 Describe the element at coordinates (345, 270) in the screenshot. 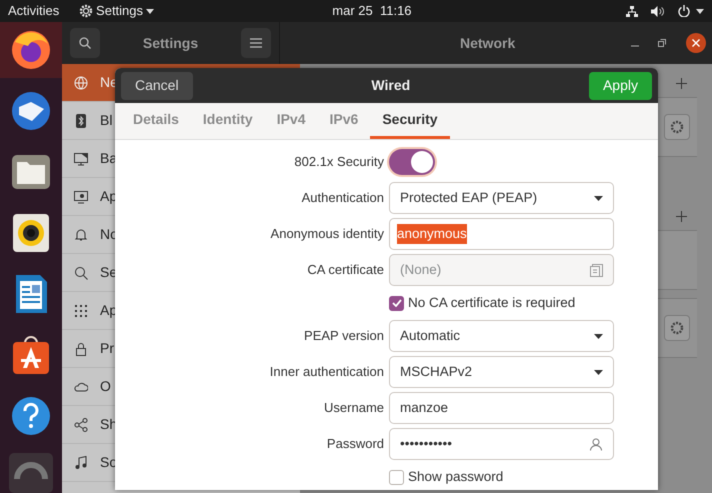

I see `field-label: CA certificate` at that location.